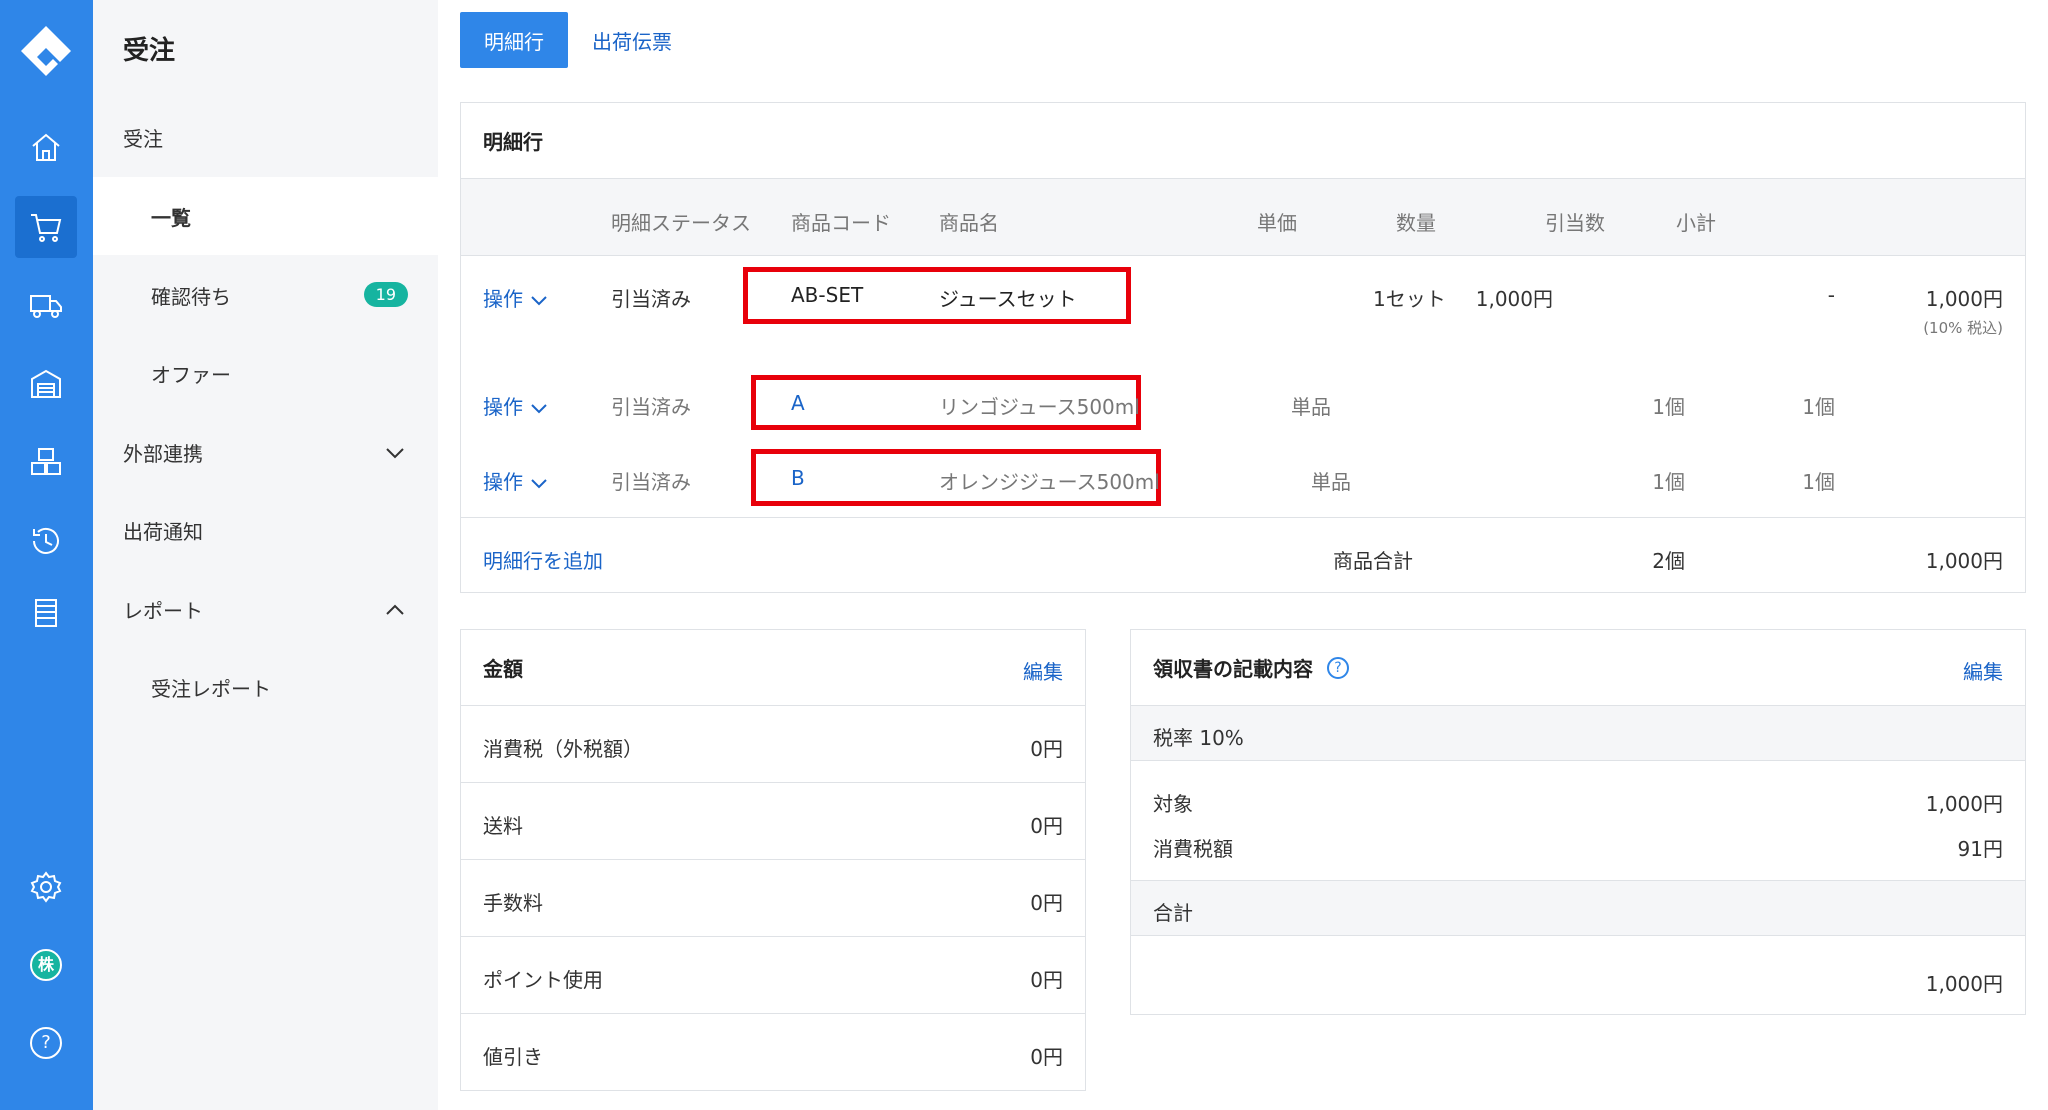 This screenshot has height=1110, width=2048. Describe the element at coordinates (841, 223) in the screenshot. I see `col-code: 商品コード` at that location.